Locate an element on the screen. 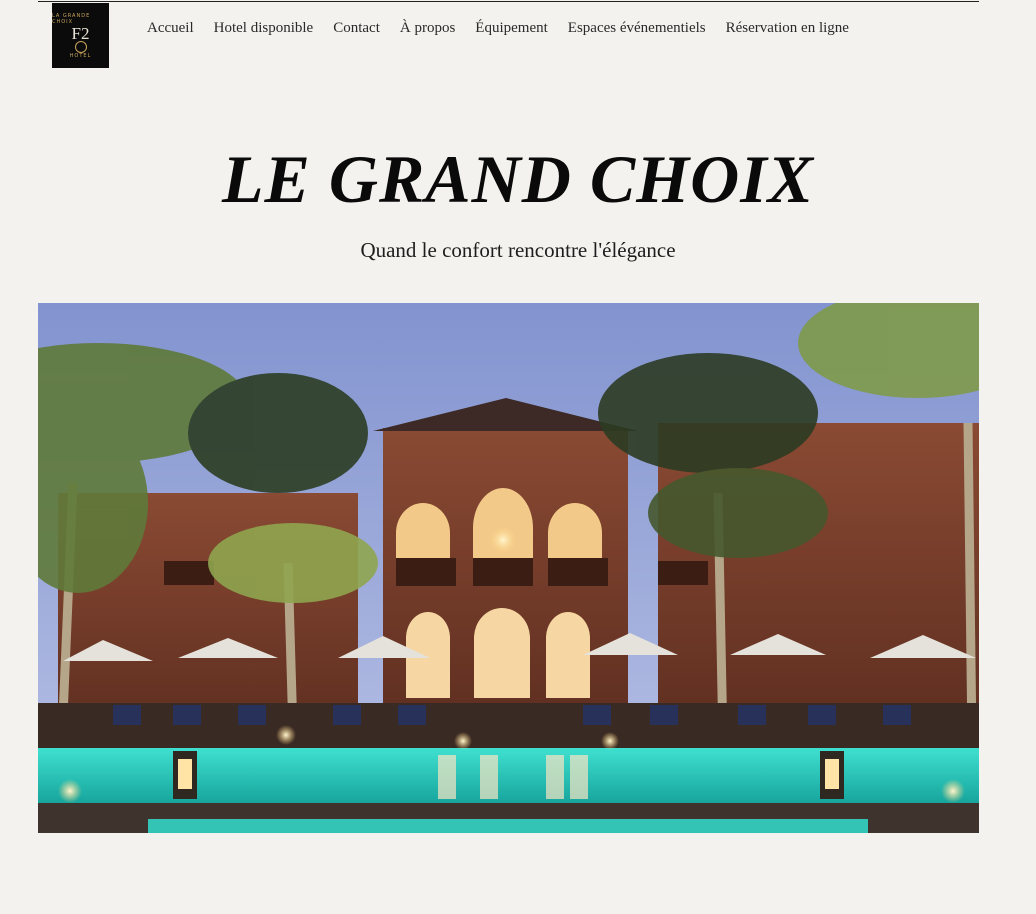  nav-link-reservation-en-ligne: Réservation en ligne is located at coordinates (787, 28).